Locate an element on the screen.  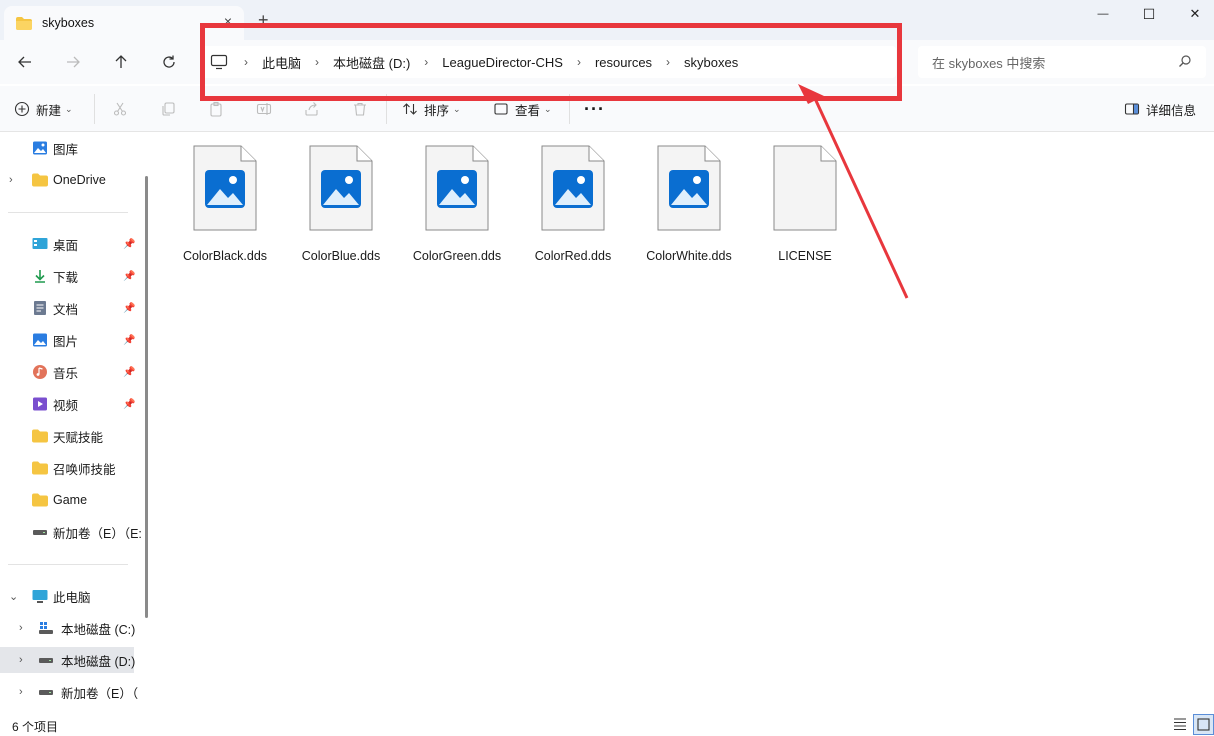
sidebar-item-game: Game is located at coordinates (70, 500).